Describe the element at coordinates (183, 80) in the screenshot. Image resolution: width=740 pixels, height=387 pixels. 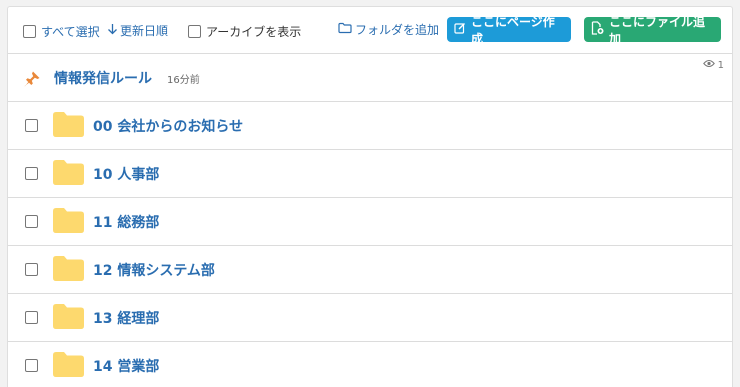
I see `pinned-page-time: 16分前` at that location.